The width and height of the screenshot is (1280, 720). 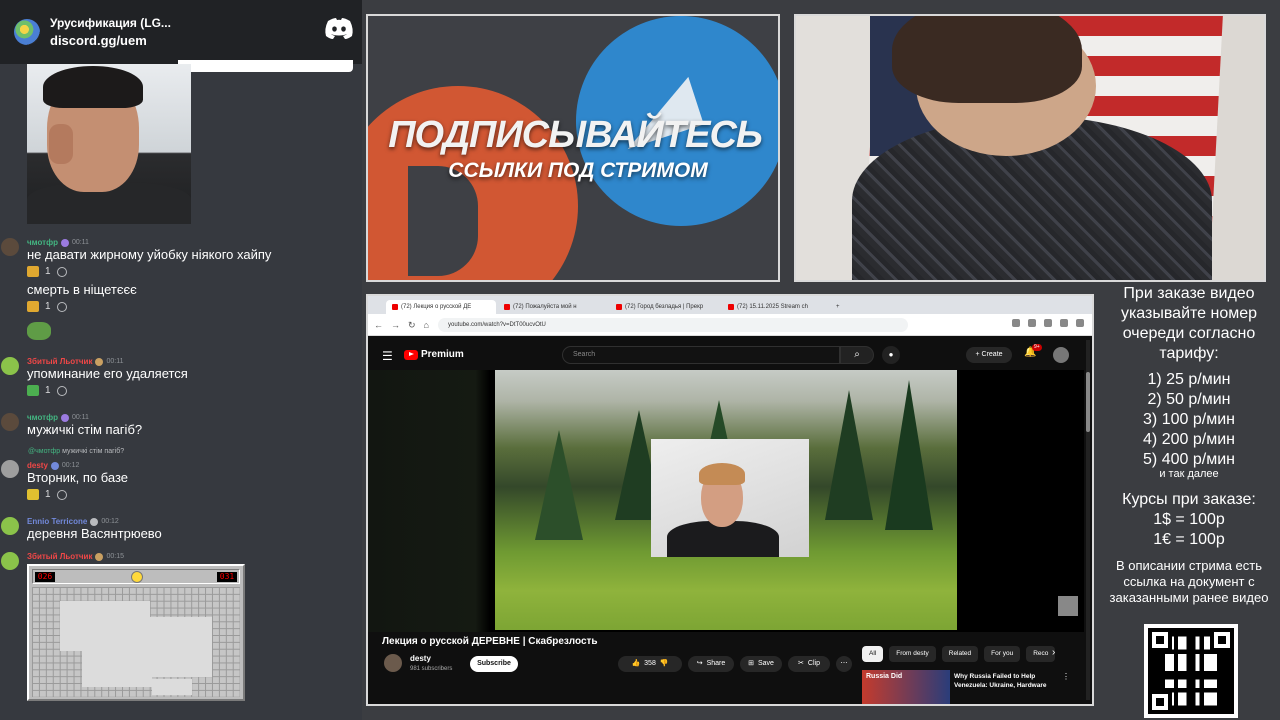 I want to click on tab-title: (72) Город безладья | Прекр, so click(x=664, y=307).